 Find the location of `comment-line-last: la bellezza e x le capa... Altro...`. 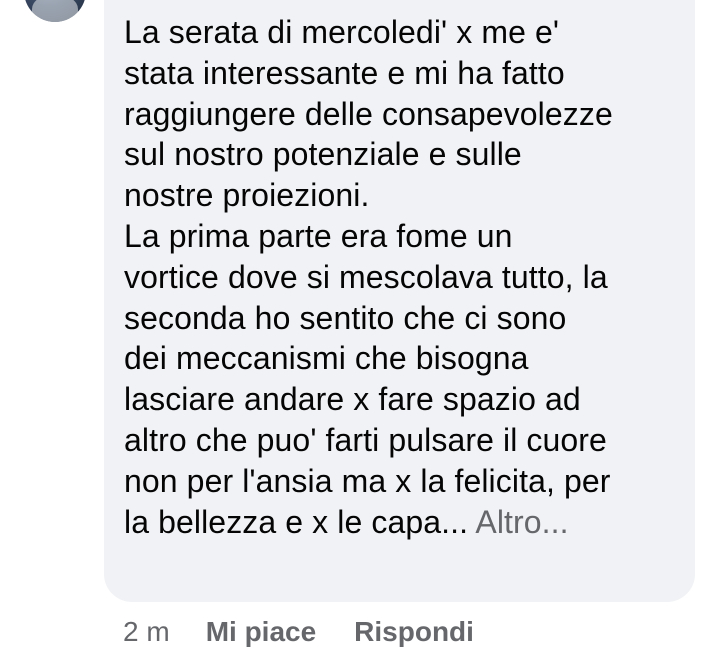

comment-line-last: la bellezza e x le capa... Altro... is located at coordinates (399, 522).